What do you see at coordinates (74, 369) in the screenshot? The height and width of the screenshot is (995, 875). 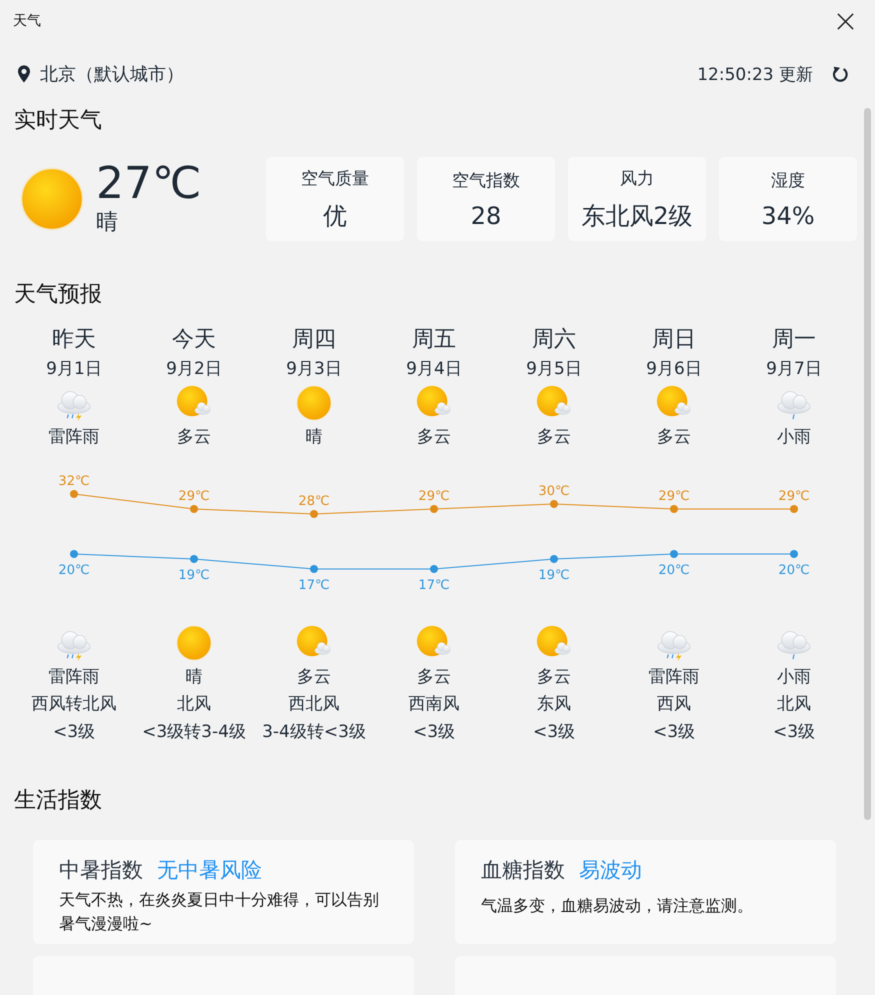 I see `day-date: 9月1日` at bounding box center [74, 369].